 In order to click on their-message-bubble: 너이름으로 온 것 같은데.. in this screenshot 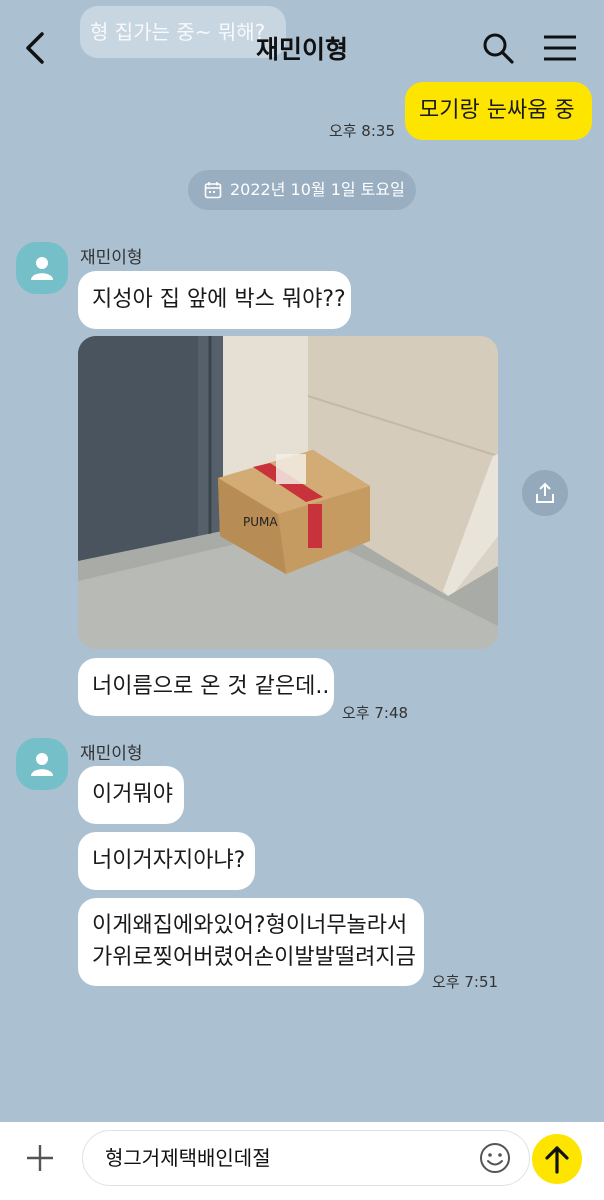, I will do `click(206, 687)`.